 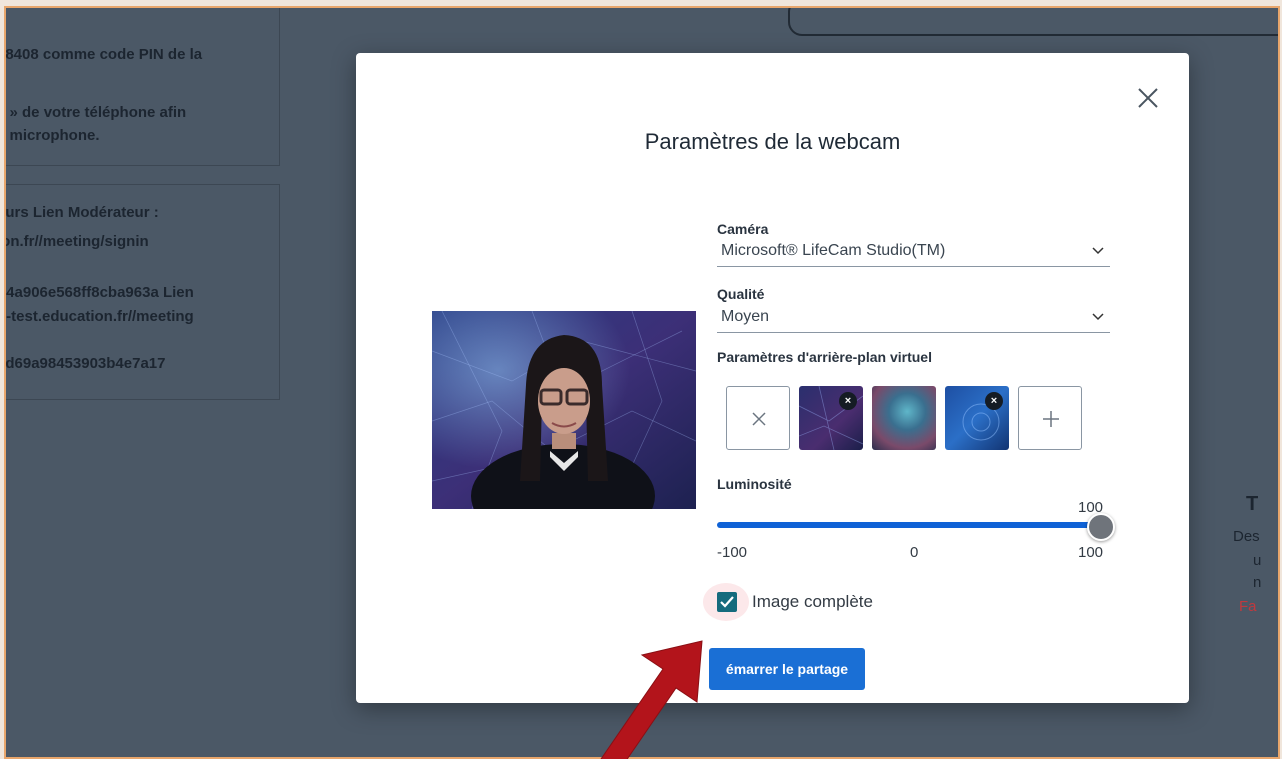 What do you see at coordinates (99, 316) in the screenshot?
I see `link-line-4: o-test.education.fr//meeting` at bounding box center [99, 316].